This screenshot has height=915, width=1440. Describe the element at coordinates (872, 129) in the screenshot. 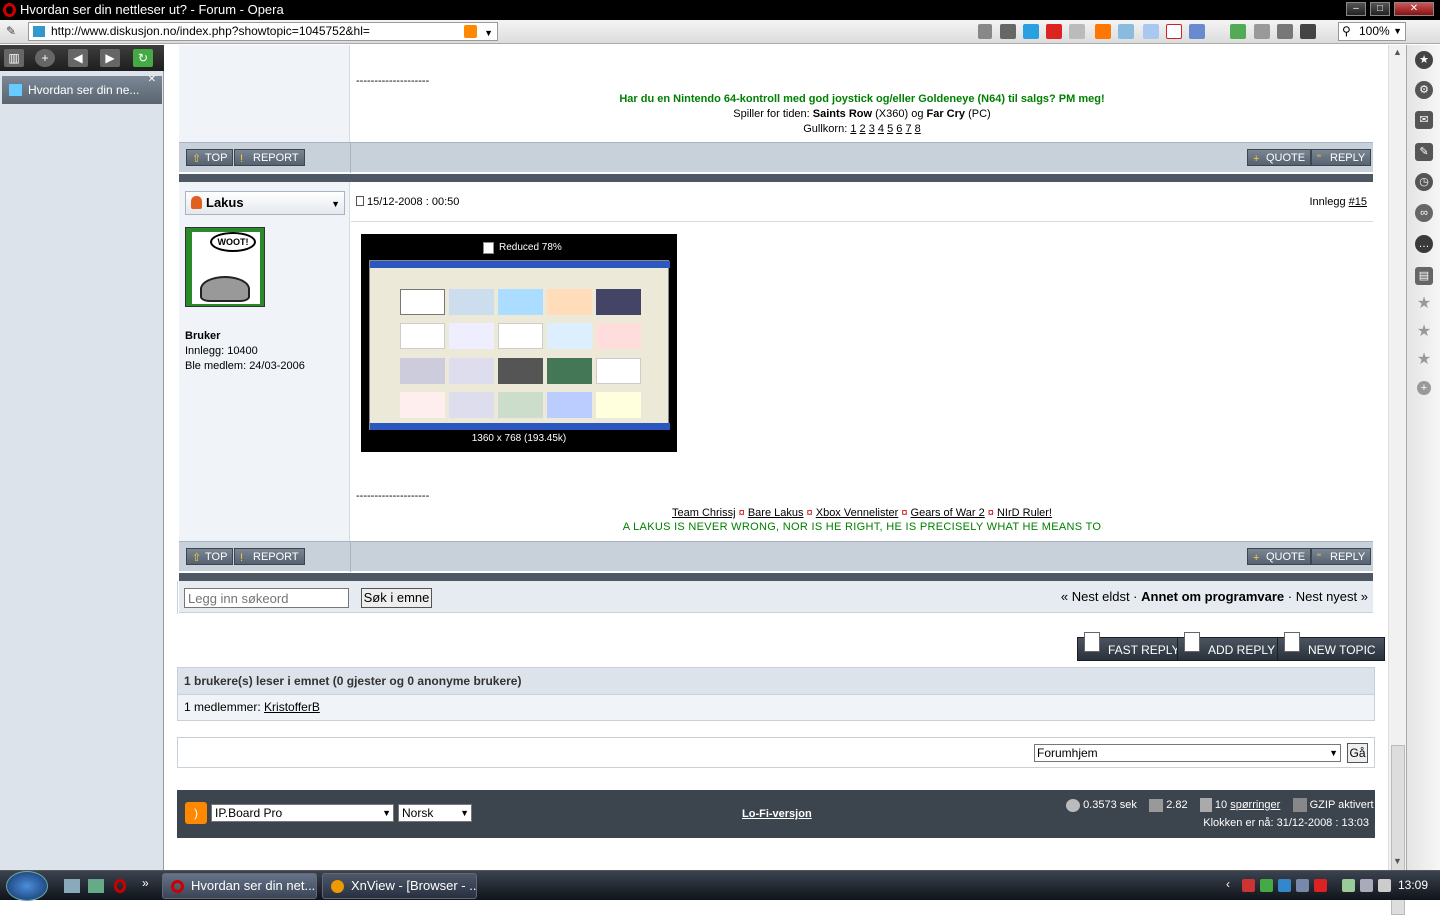

I see `gullkorn-link: 3` at that location.